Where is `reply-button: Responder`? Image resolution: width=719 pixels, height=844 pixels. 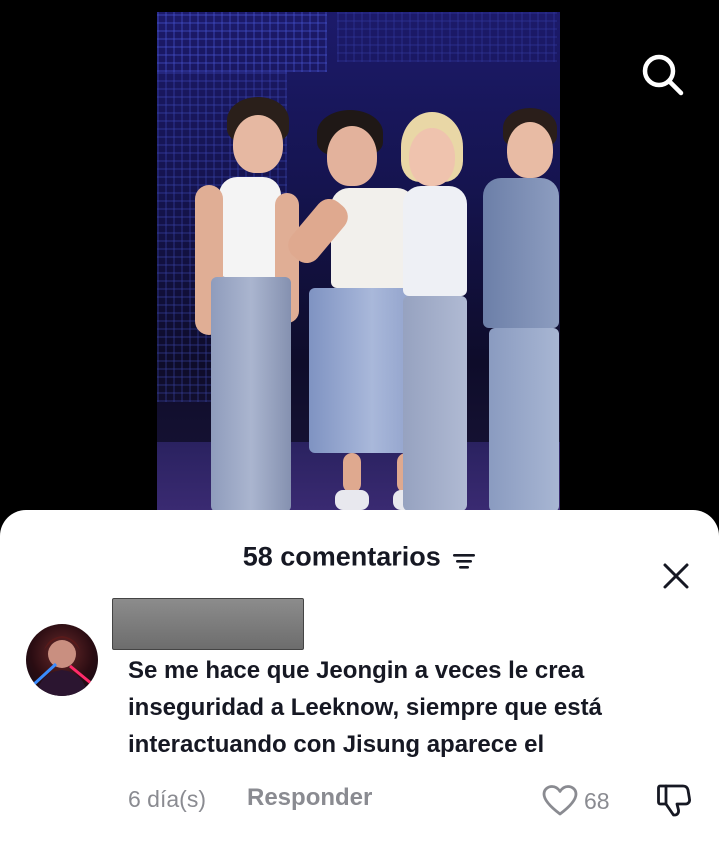
reply-button: Responder is located at coordinates (309, 798).